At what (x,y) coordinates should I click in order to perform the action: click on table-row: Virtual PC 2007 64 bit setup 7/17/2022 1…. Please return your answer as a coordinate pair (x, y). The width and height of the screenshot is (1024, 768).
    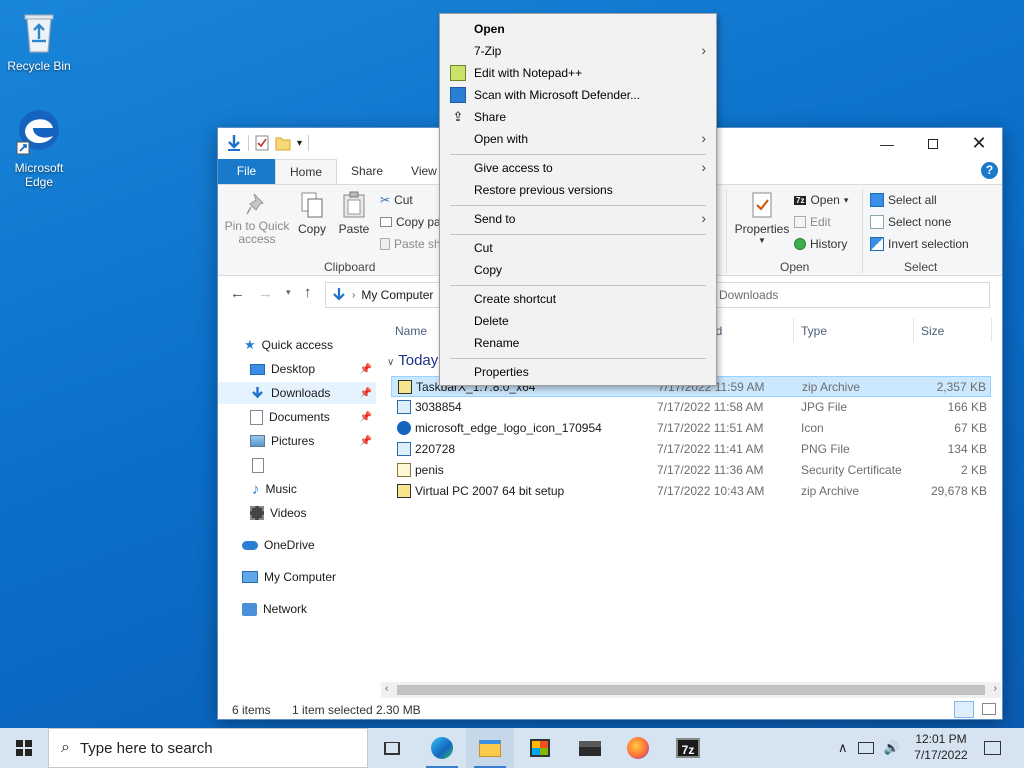
    Looking at the image, I should click on (691, 491).